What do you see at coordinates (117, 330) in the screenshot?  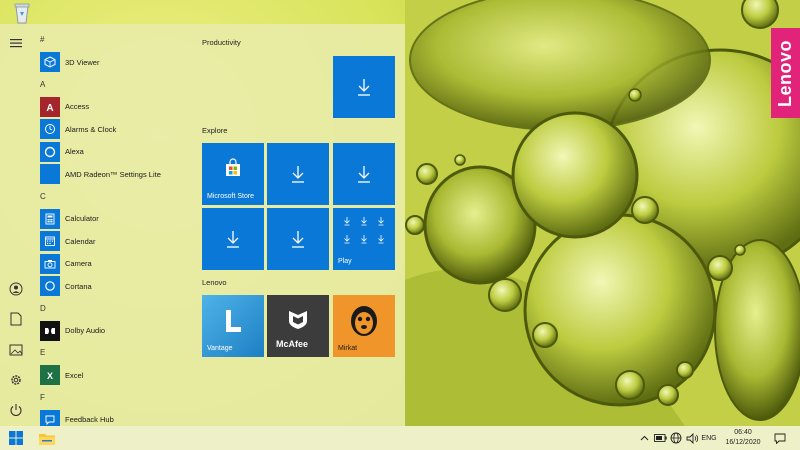 I see `app-list-item: Dolby Audio` at bounding box center [117, 330].